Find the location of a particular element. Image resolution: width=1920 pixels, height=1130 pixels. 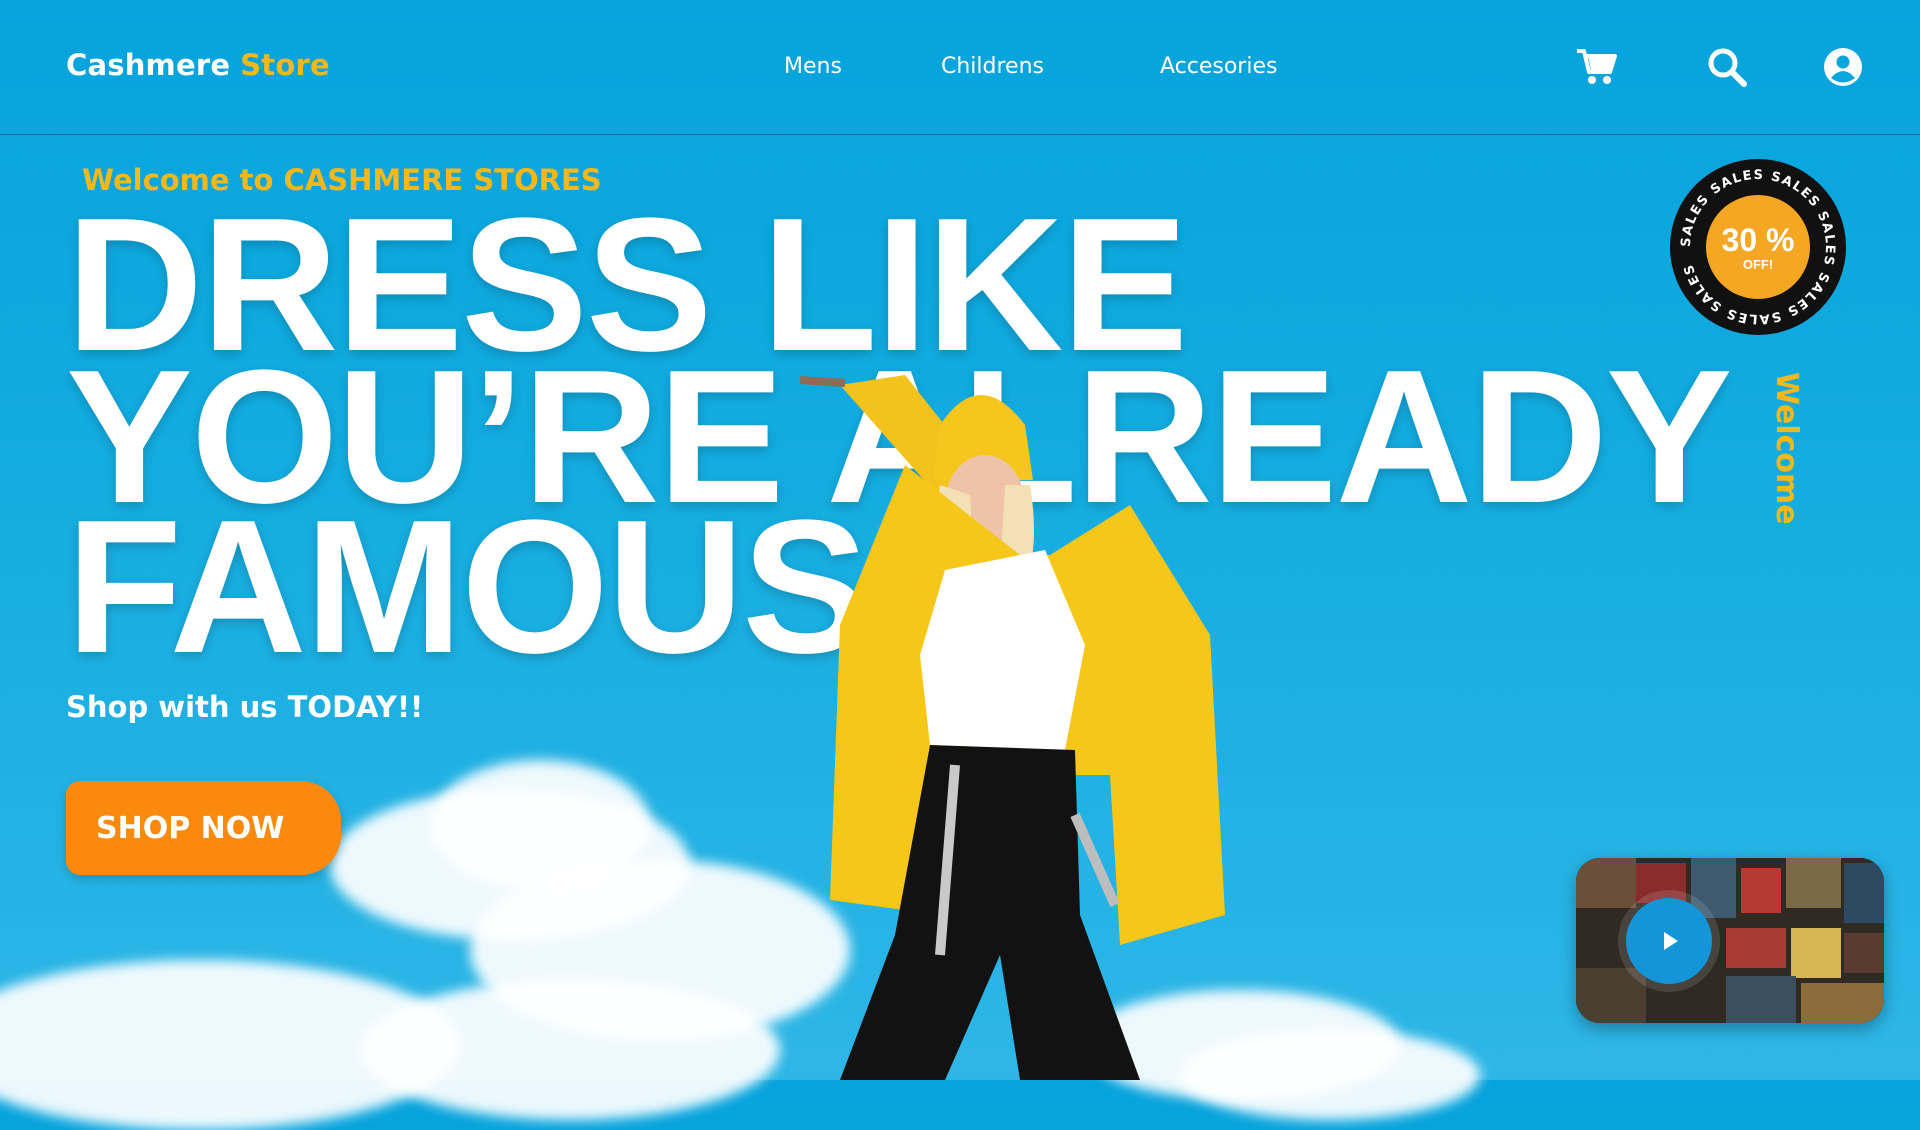

search-icon is located at coordinates (1727, 67).